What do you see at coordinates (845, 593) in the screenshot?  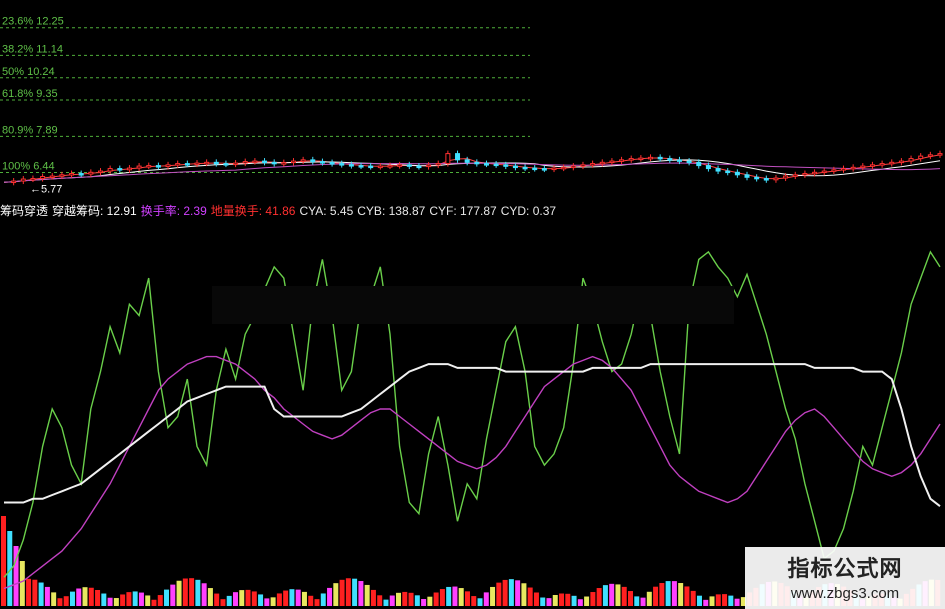 I see `watermark-url: www.zbgs3.com` at bounding box center [845, 593].